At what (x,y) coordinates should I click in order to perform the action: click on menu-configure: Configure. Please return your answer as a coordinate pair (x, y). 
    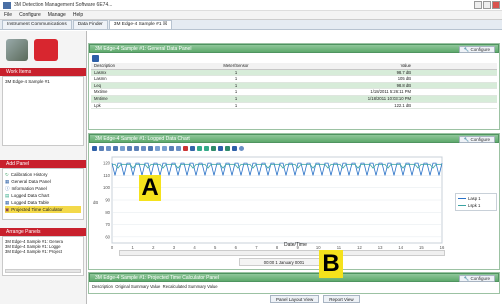
    Looking at the image, I should click on (30, 15).